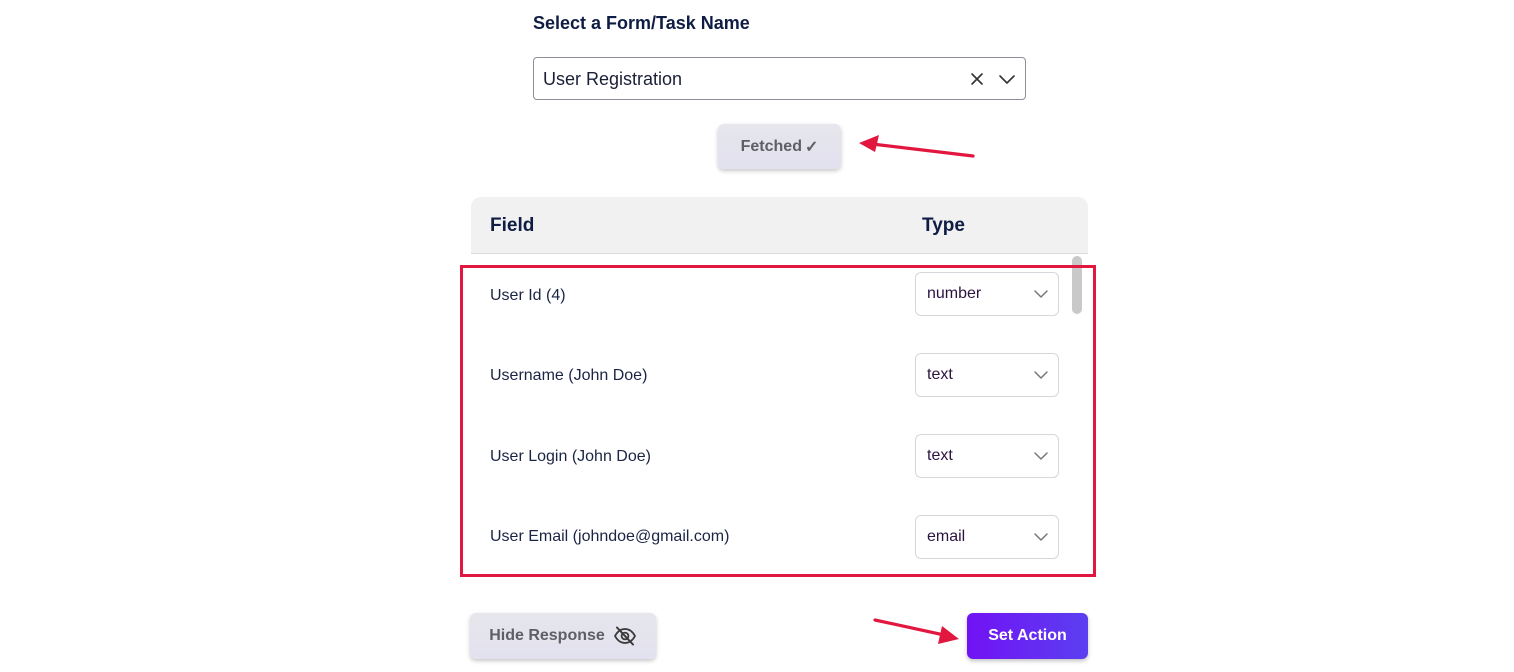  Describe the element at coordinates (771, 146) in the screenshot. I see `fetched-label: Fetched` at that location.